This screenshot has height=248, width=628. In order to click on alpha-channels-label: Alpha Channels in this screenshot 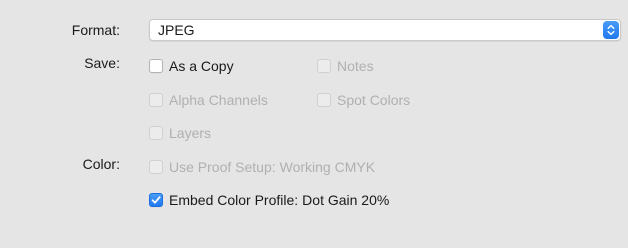, I will do `click(218, 100)`.